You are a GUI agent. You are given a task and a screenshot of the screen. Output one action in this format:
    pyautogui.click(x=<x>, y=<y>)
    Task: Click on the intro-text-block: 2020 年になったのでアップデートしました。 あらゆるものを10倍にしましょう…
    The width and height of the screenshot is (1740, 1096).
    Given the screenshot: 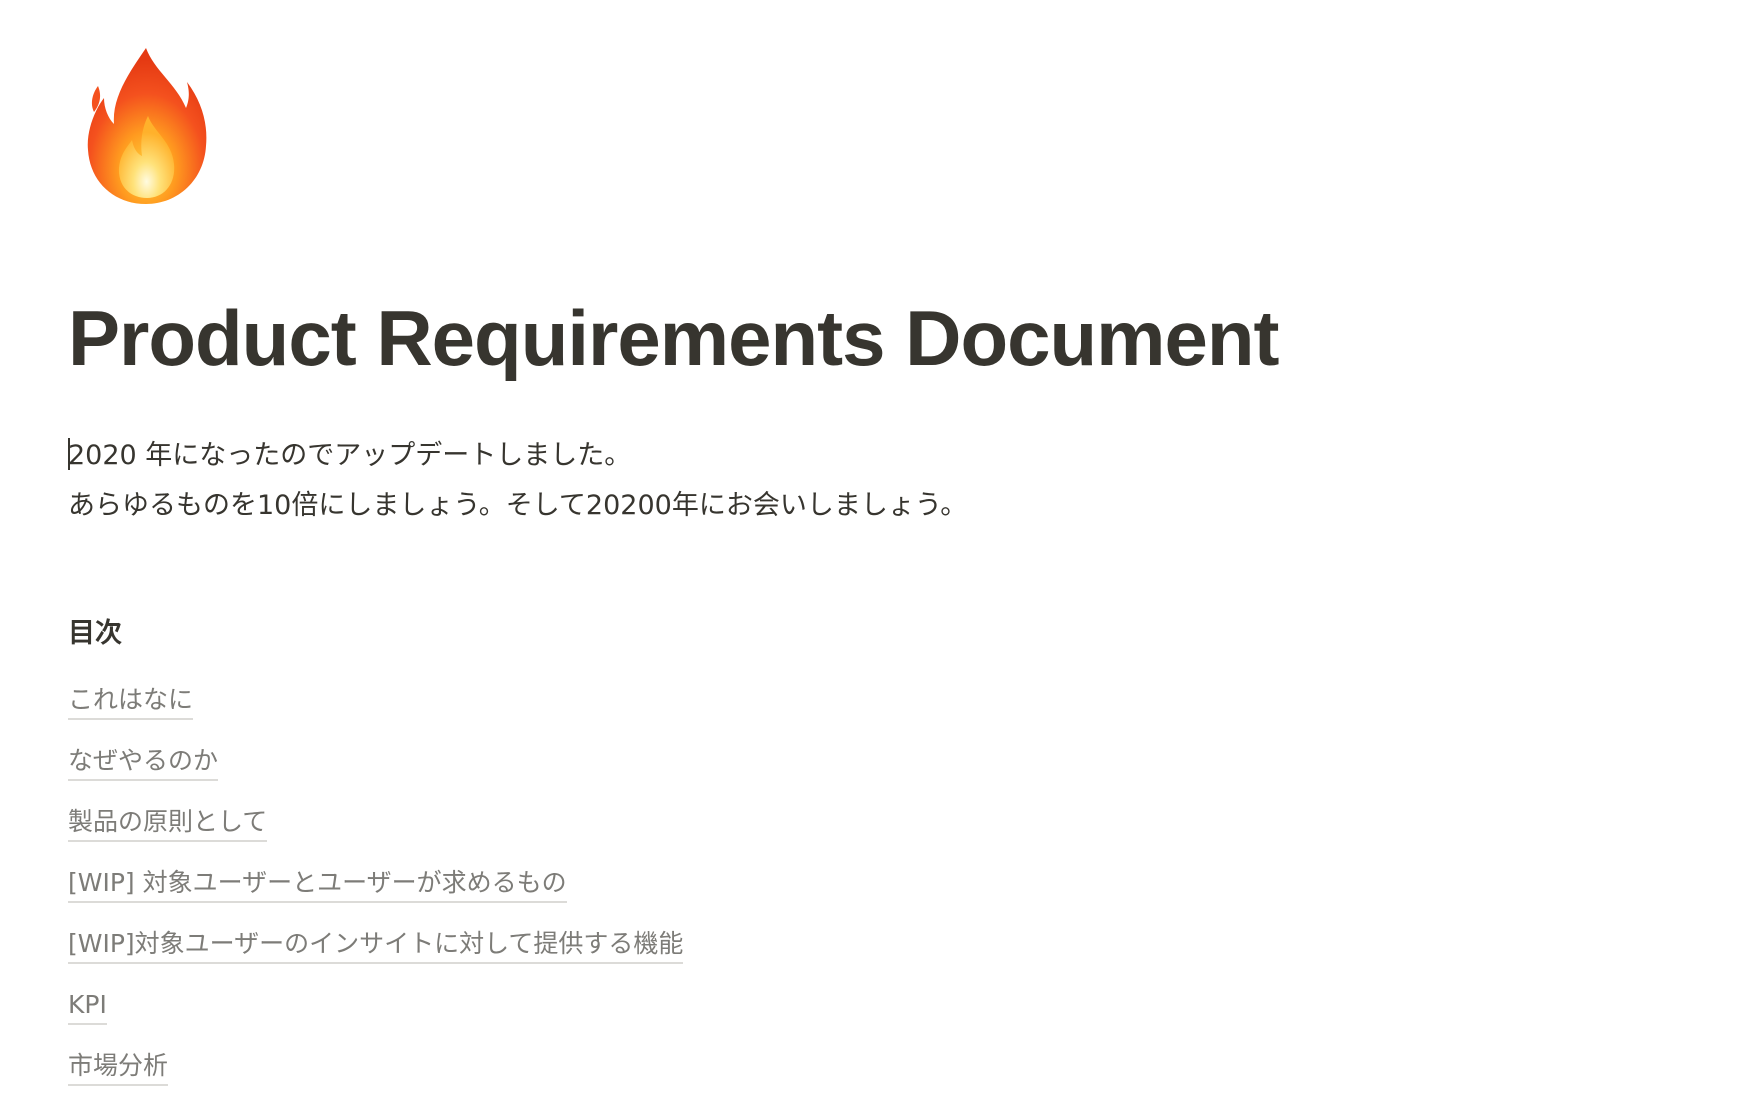 What is the action you would take?
    pyautogui.click(x=517, y=481)
    